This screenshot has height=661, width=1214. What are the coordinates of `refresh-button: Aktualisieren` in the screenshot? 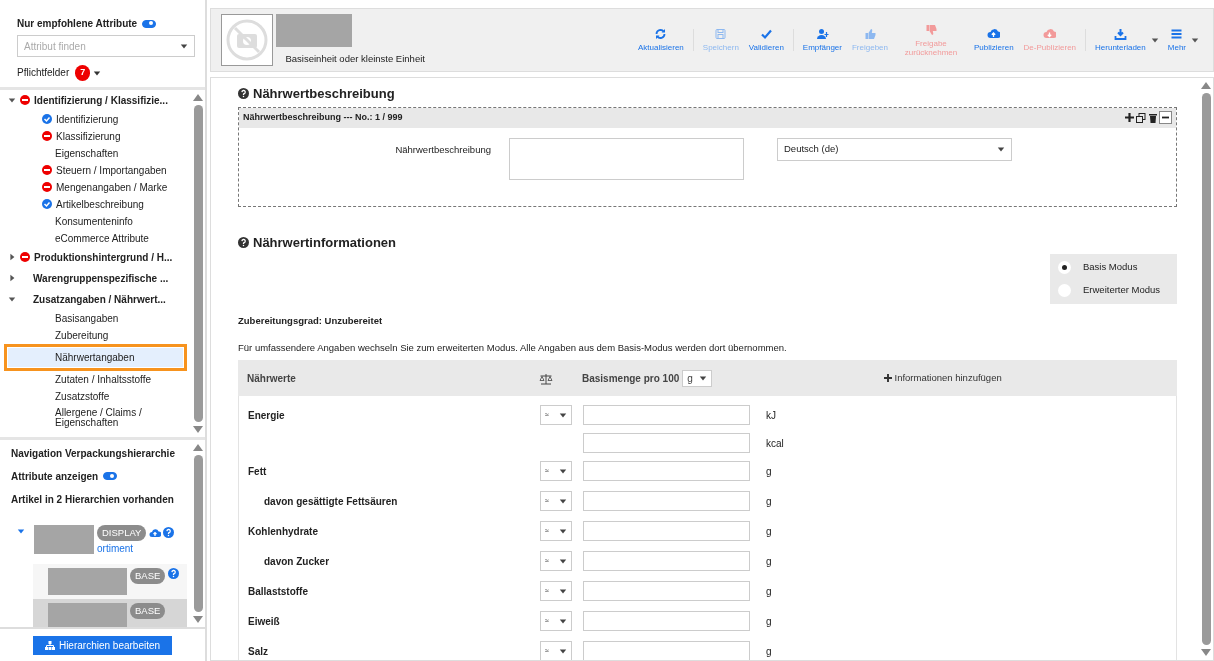 It's located at (661, 40).